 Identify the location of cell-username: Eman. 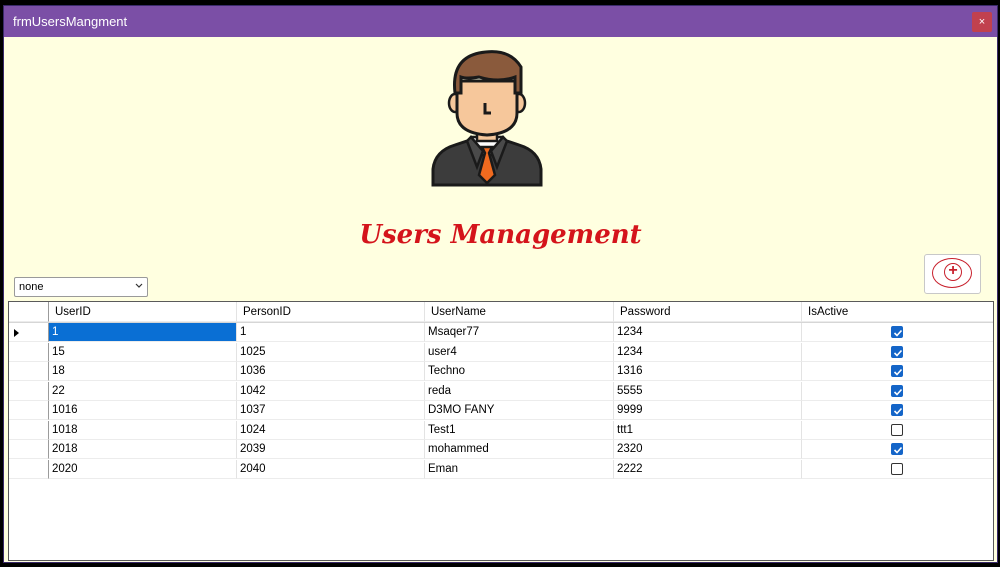
(519, 469).